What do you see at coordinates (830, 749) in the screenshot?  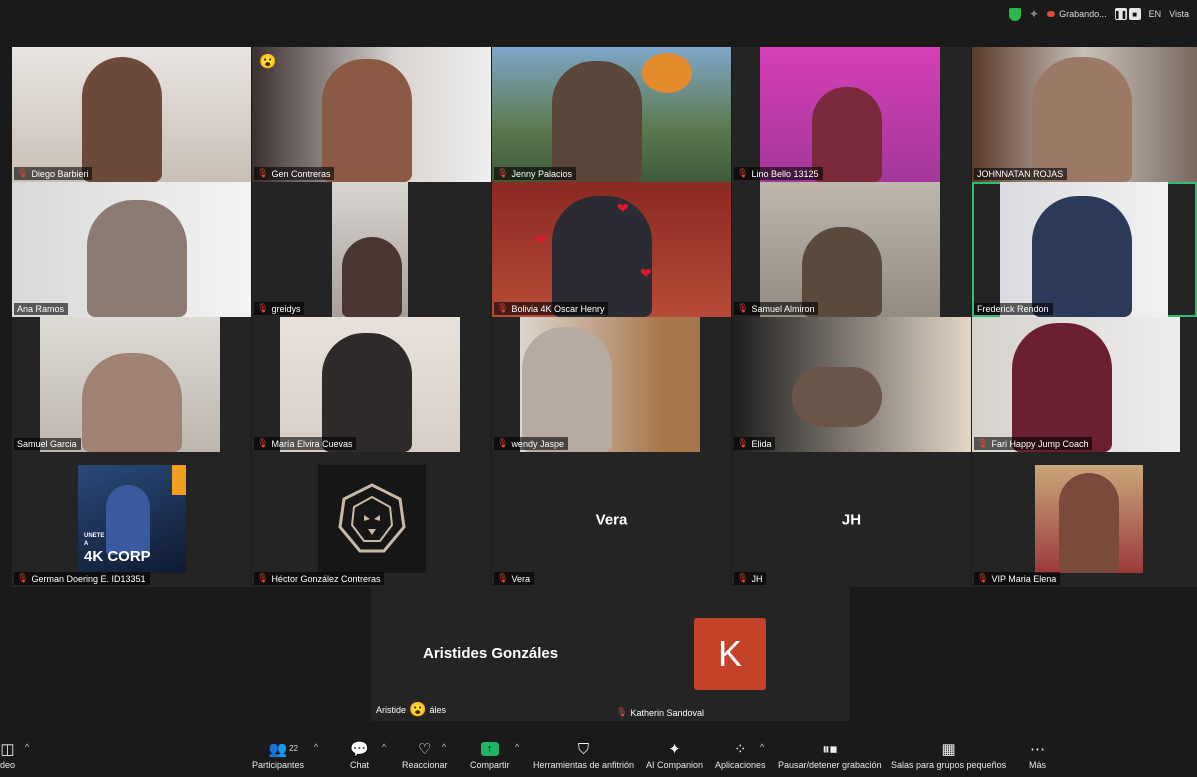 I see `pause-stop-icon: ⏸⏹` at bounding box center [830, 749].